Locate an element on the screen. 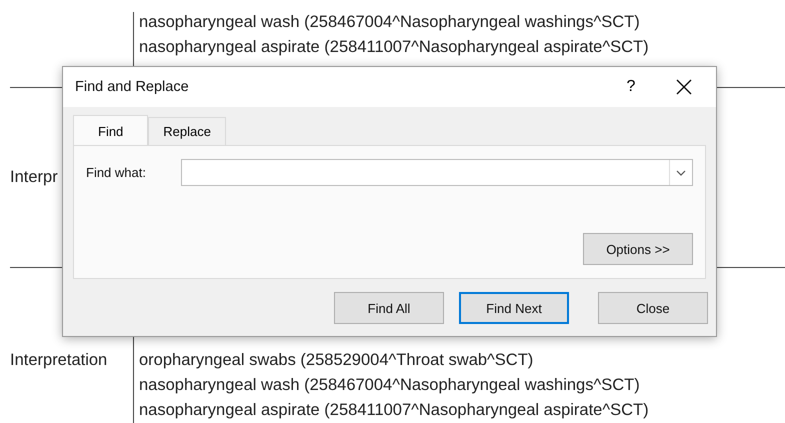 Image resolution: width=785 pixels, height=423 pixels. tab: Find is located at coordinates (110, 130).